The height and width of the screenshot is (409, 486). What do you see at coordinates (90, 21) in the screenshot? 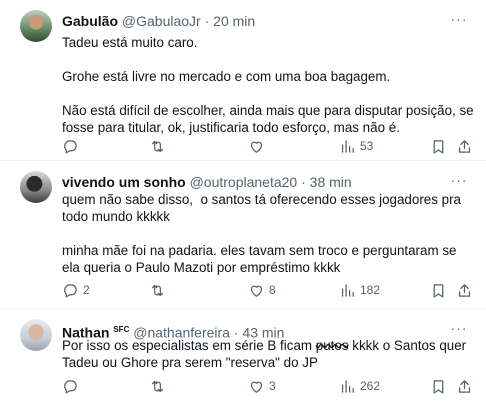
I see `author-name: Gabulão` at bounding box center [90, 21].